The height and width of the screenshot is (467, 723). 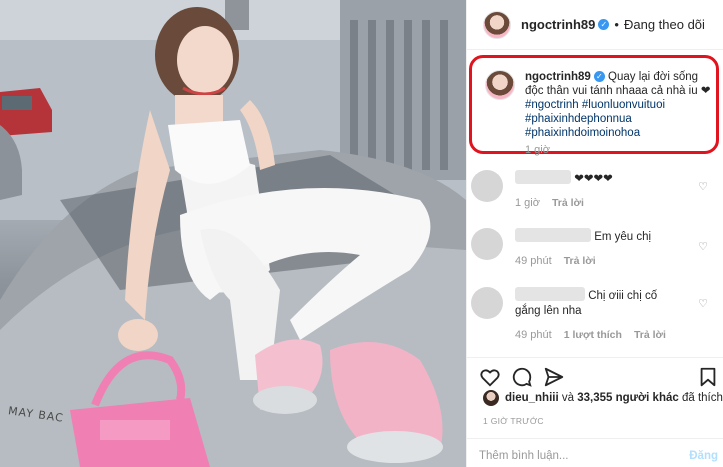 What do you see at coordinates (620, 133) in the screenshot?
I see `hashtag-link: #phaixinhdoimoinohoa` at bounding box center [620, 133].